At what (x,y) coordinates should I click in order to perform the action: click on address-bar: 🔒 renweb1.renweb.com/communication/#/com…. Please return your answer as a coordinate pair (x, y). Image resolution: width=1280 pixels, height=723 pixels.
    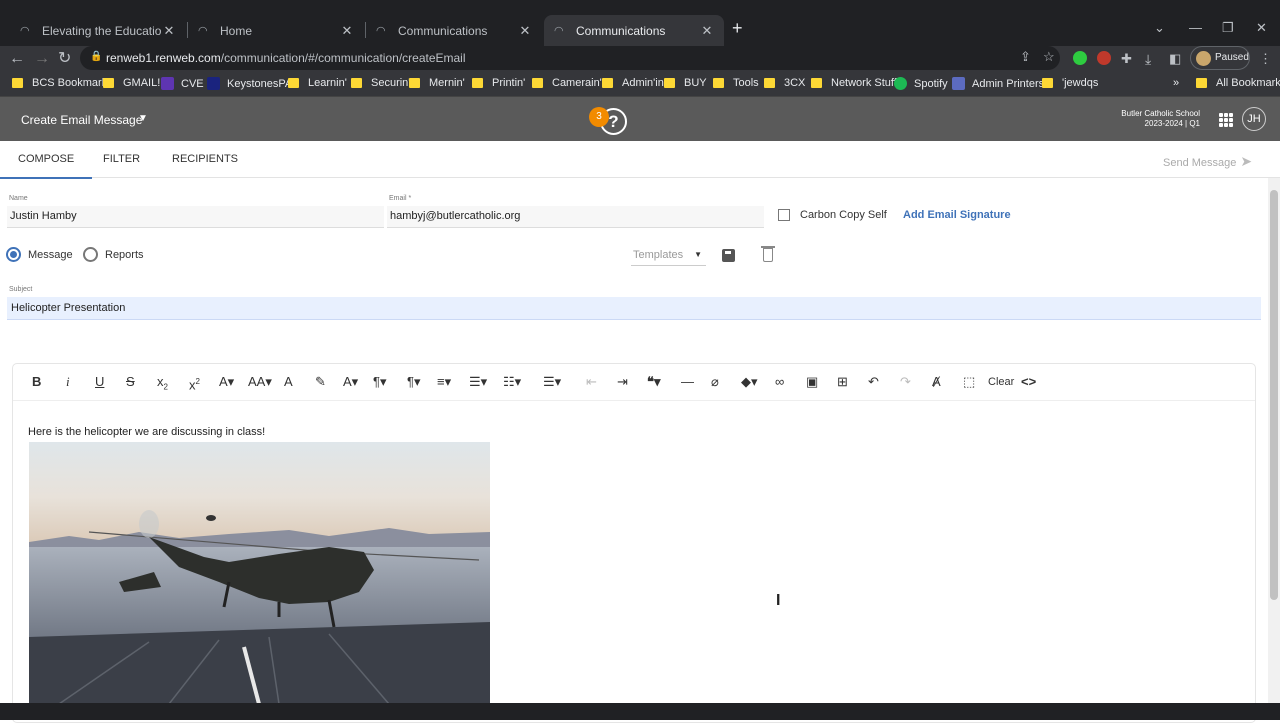
    Looking at the image, I should click on (570, 58).